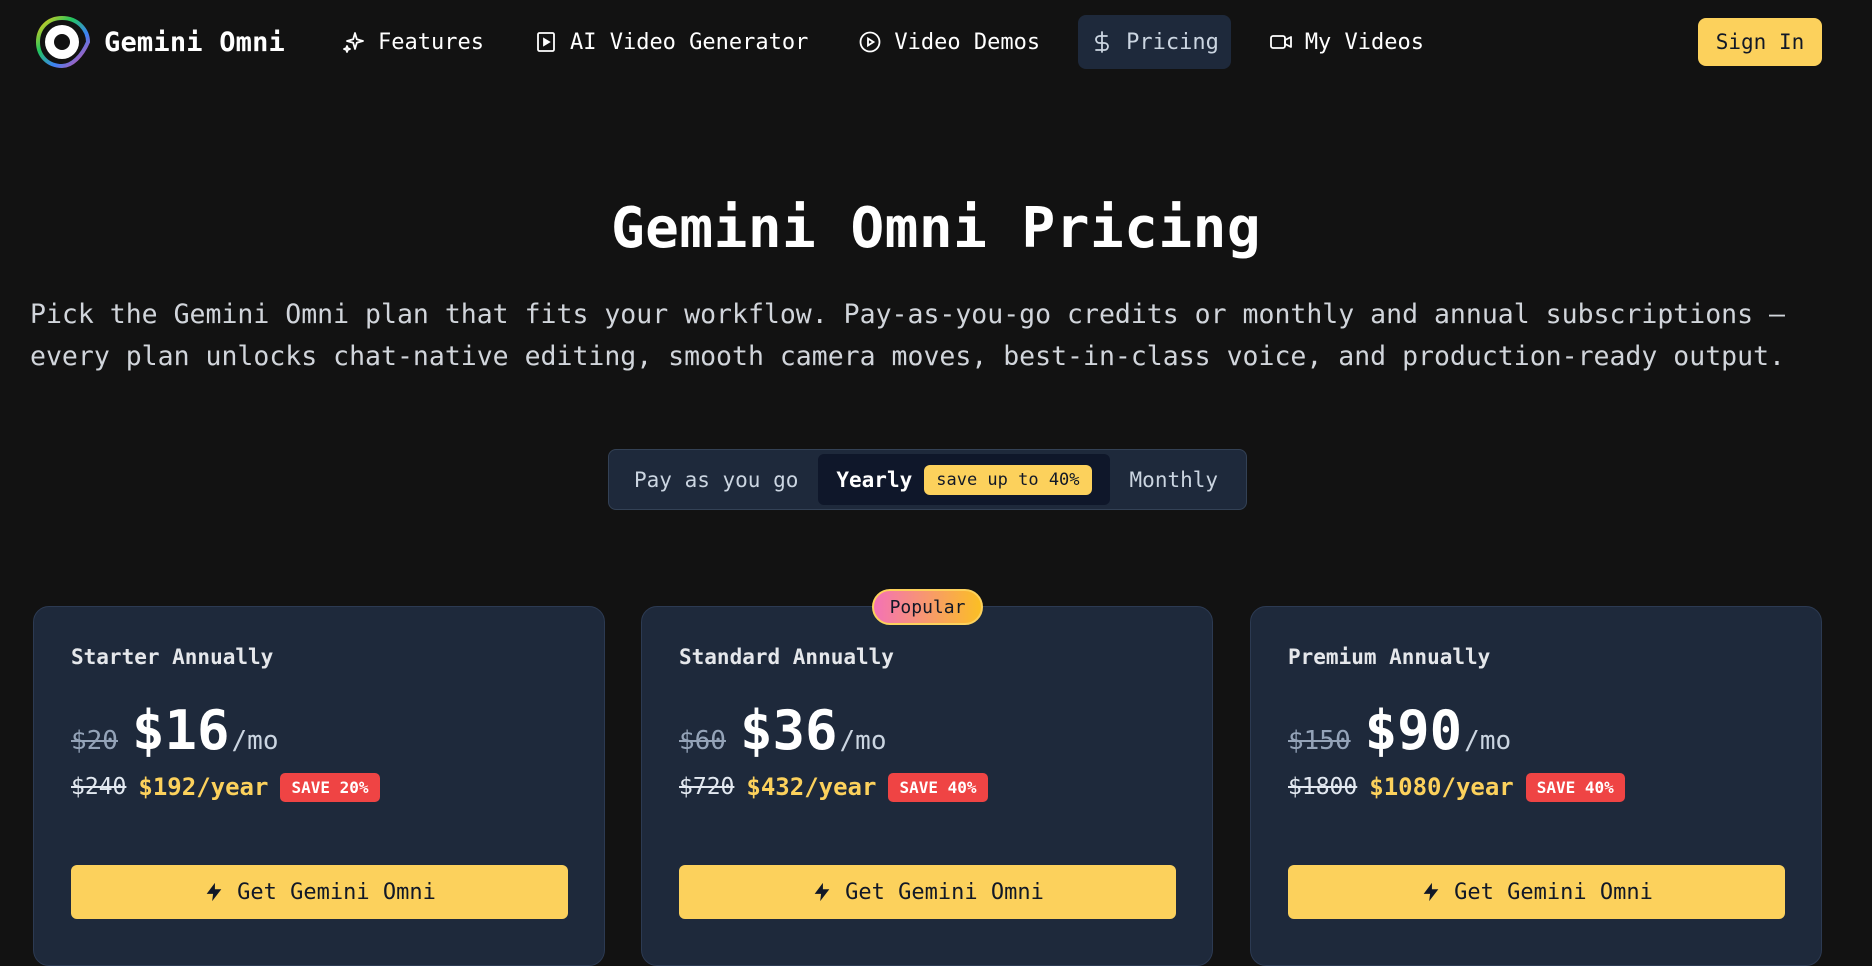  What do you see at coordinates (870, 42) in the screenshot?
I see `play-circle-icon` at bounding box center [870, 42].